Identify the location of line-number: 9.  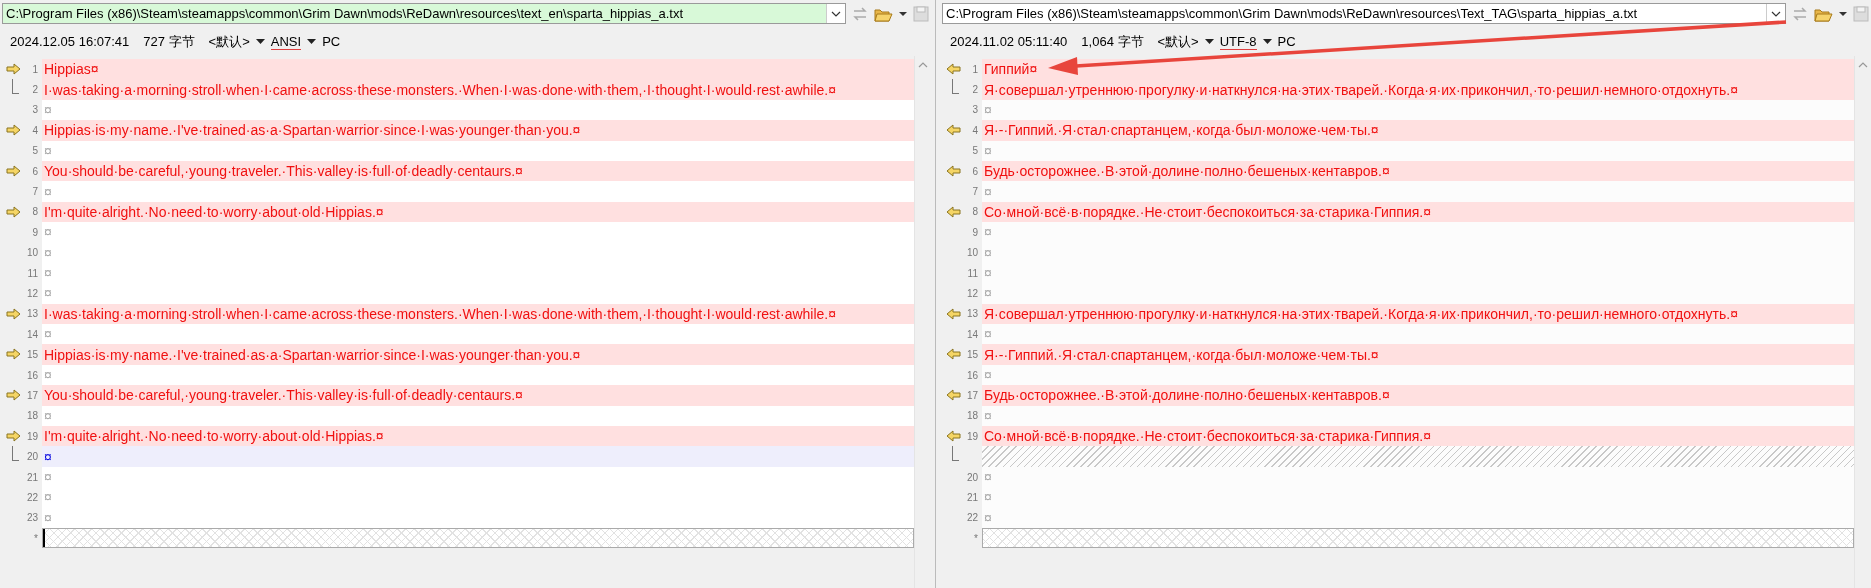
(35, 232).